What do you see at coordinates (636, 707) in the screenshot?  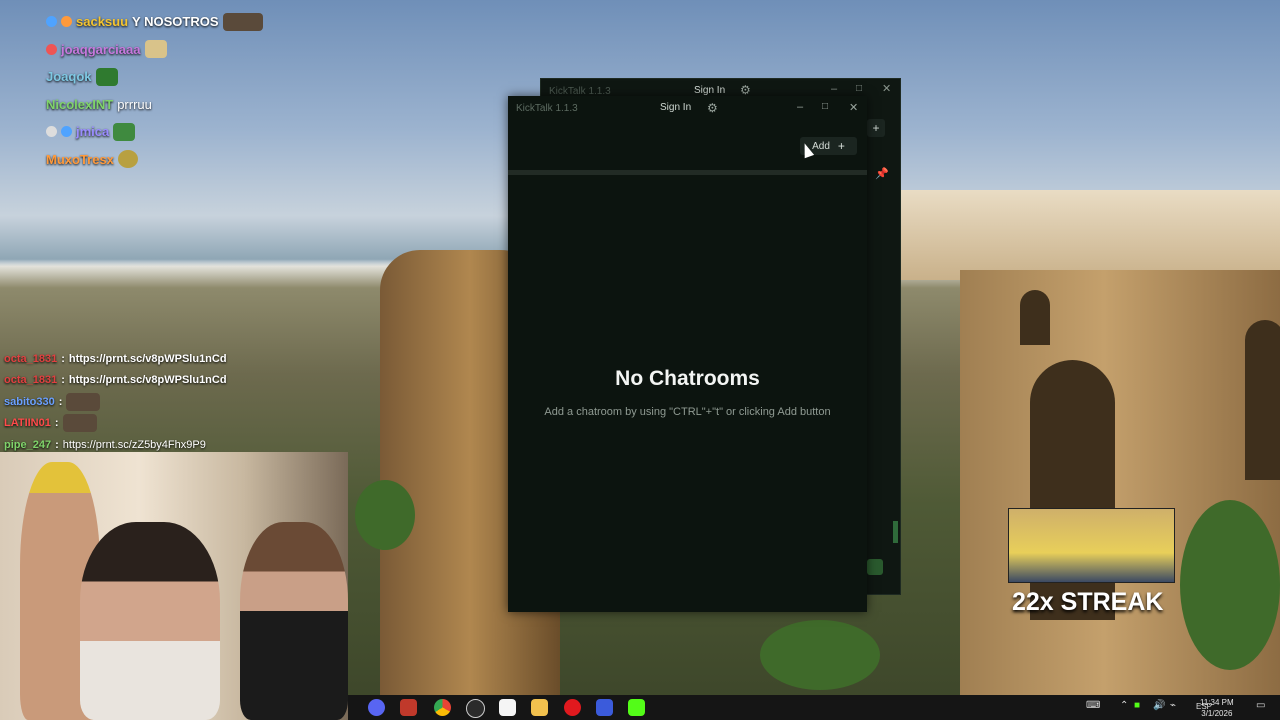 I see `kick-icon` at bounding box center [636, 707].